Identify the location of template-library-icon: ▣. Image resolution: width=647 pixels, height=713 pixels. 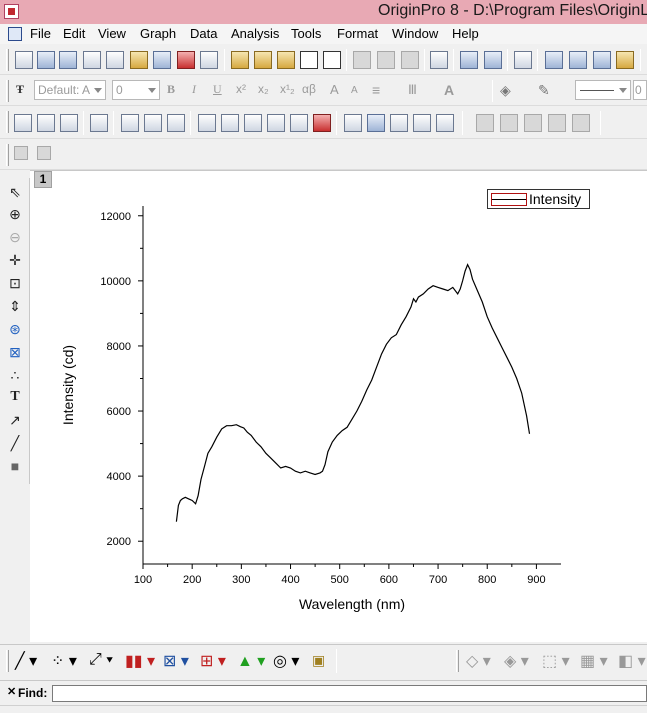
(318, 660).